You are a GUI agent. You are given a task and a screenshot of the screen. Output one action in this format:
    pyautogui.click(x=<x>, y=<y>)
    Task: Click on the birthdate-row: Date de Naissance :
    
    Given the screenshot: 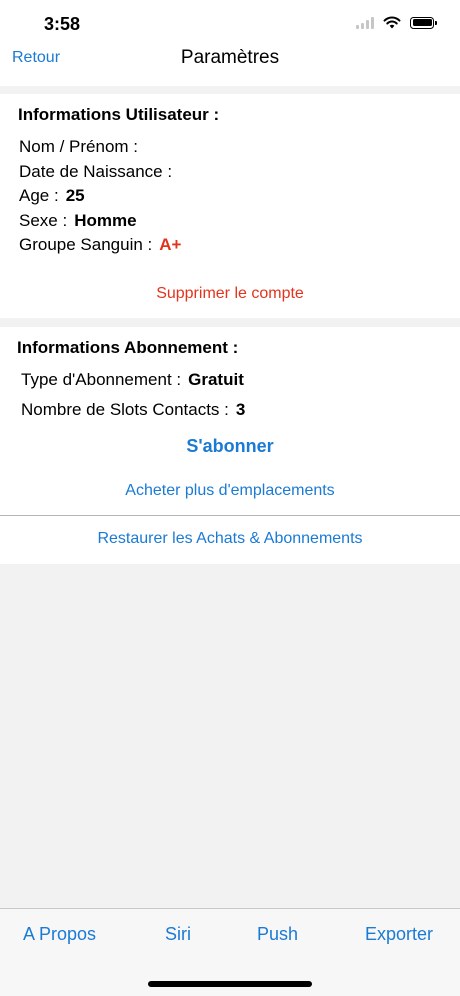 What is the action you would take?
    pyautogui.click(x=99, y=172)
    